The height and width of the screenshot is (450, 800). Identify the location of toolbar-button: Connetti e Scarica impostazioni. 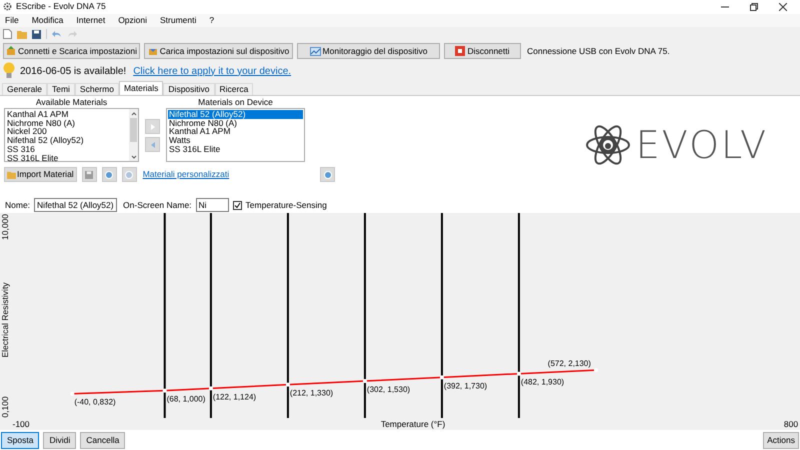
(71, 51).